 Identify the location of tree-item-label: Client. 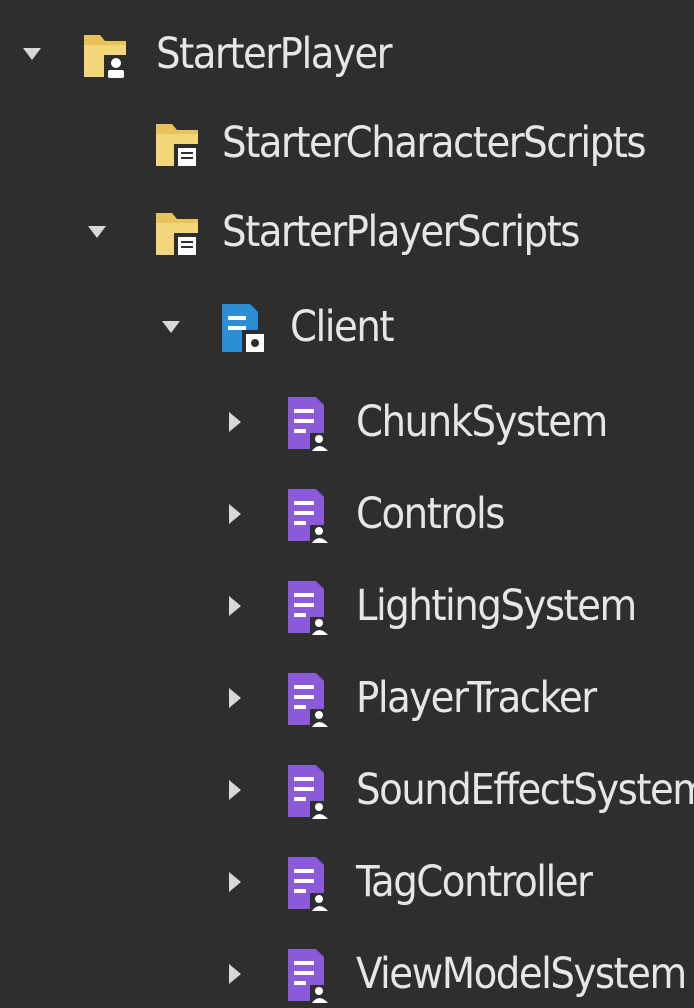
(342, 327).